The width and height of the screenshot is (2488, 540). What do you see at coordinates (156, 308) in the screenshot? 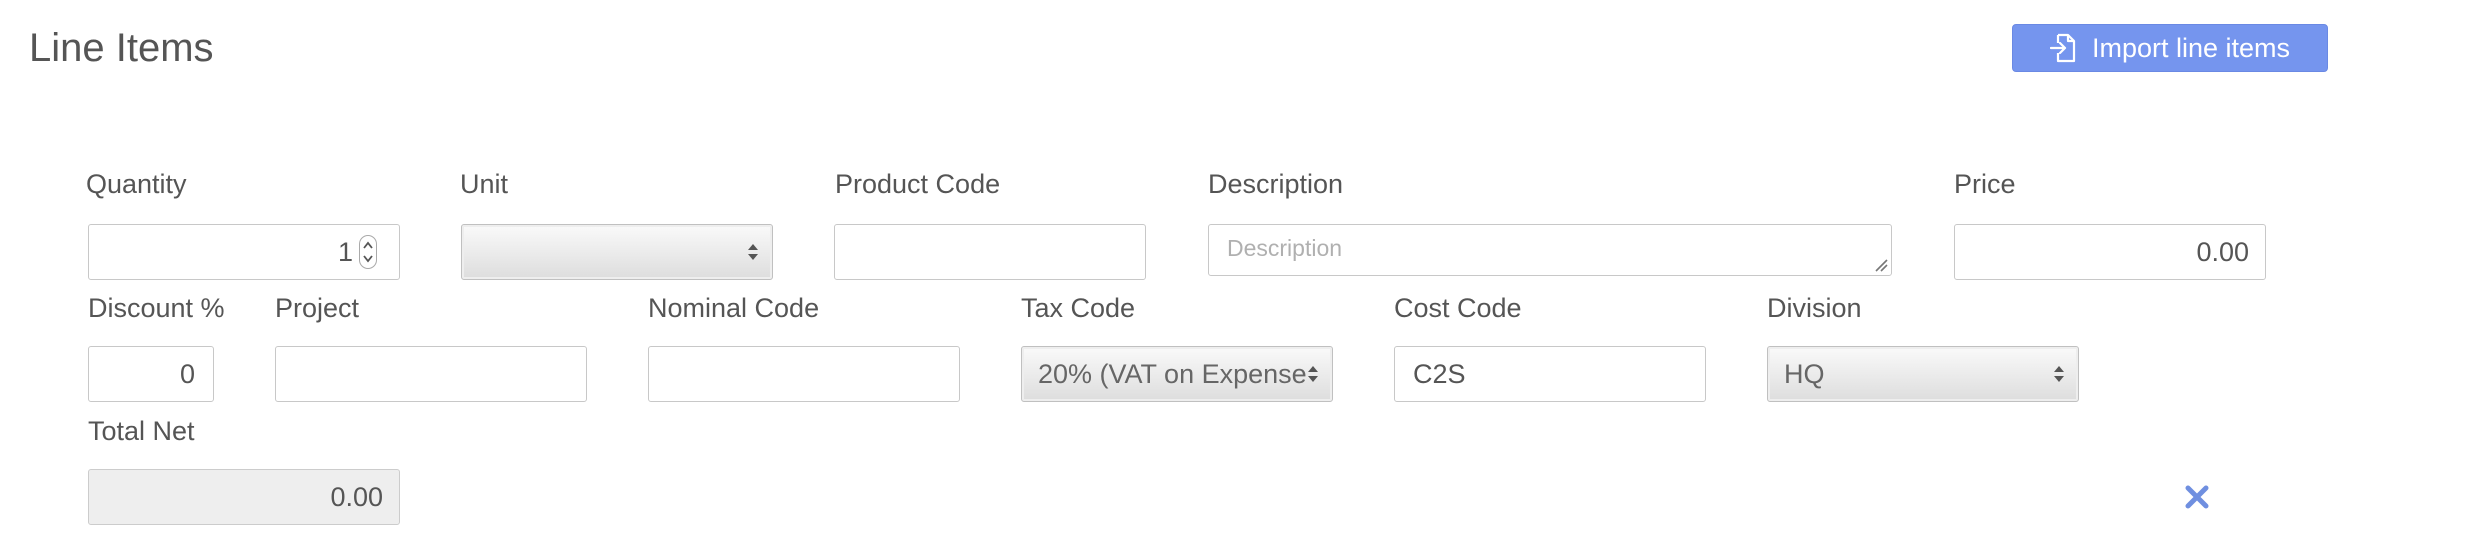
I see `discount-label: Discount %` at bounding box center [156, 308].